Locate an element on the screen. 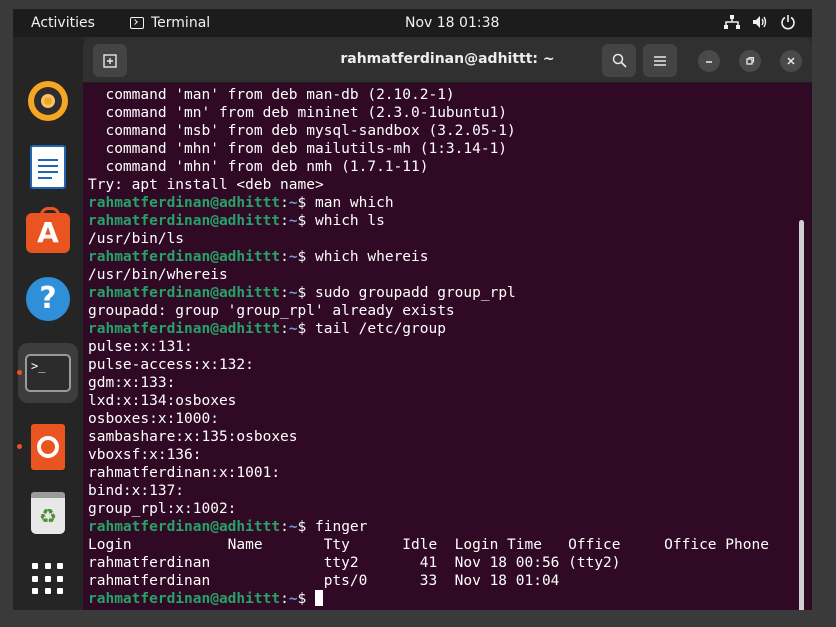 The height and width of the screenshot is (627, 836). output-text: /usr/bin/ls is located at coordinates (136, 239).